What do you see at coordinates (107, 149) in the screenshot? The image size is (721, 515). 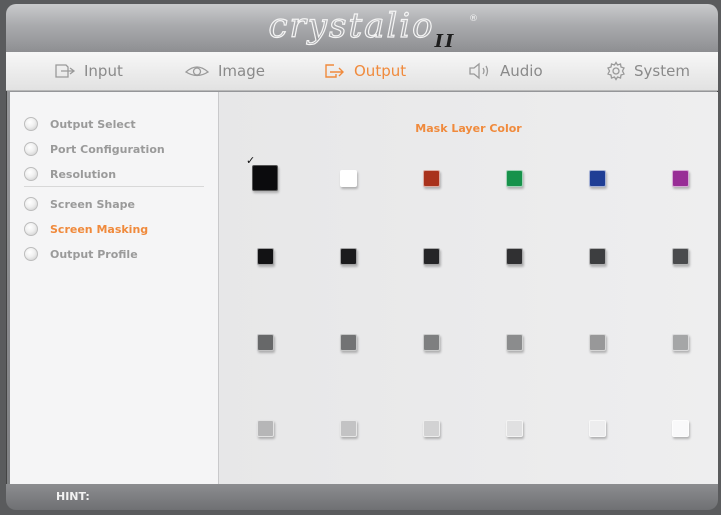 I see `sidebar-item-label: Port Configuration` at bounding box center [107, 149].